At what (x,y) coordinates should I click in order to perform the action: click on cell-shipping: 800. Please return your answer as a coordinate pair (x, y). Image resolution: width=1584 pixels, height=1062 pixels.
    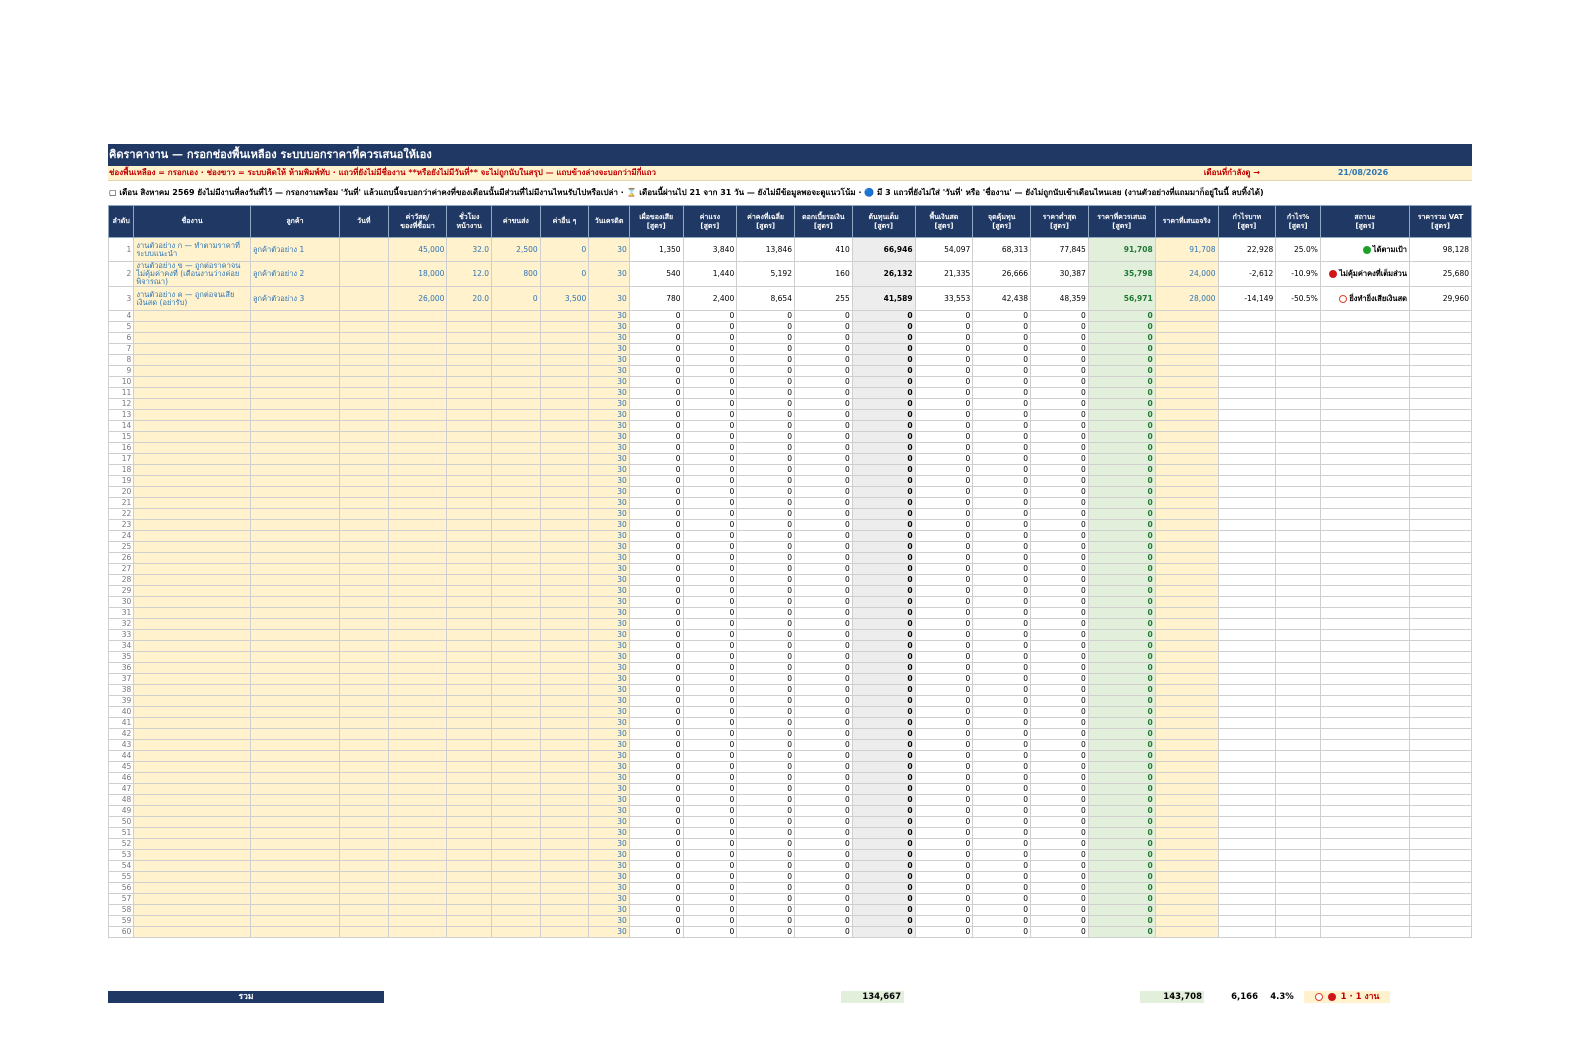
    Looking at the image, I should click on (516, 274).